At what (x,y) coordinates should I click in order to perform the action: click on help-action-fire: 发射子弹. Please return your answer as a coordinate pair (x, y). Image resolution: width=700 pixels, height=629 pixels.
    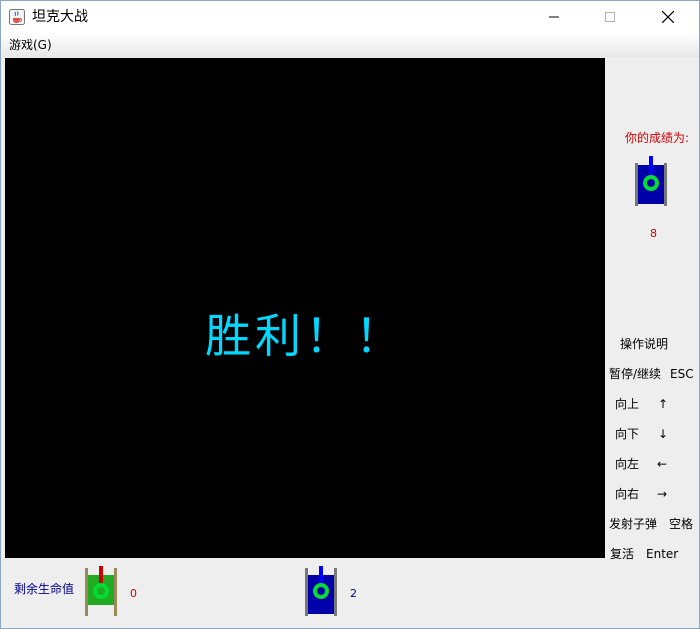
    Looking at the image, I should click on (633, 524).